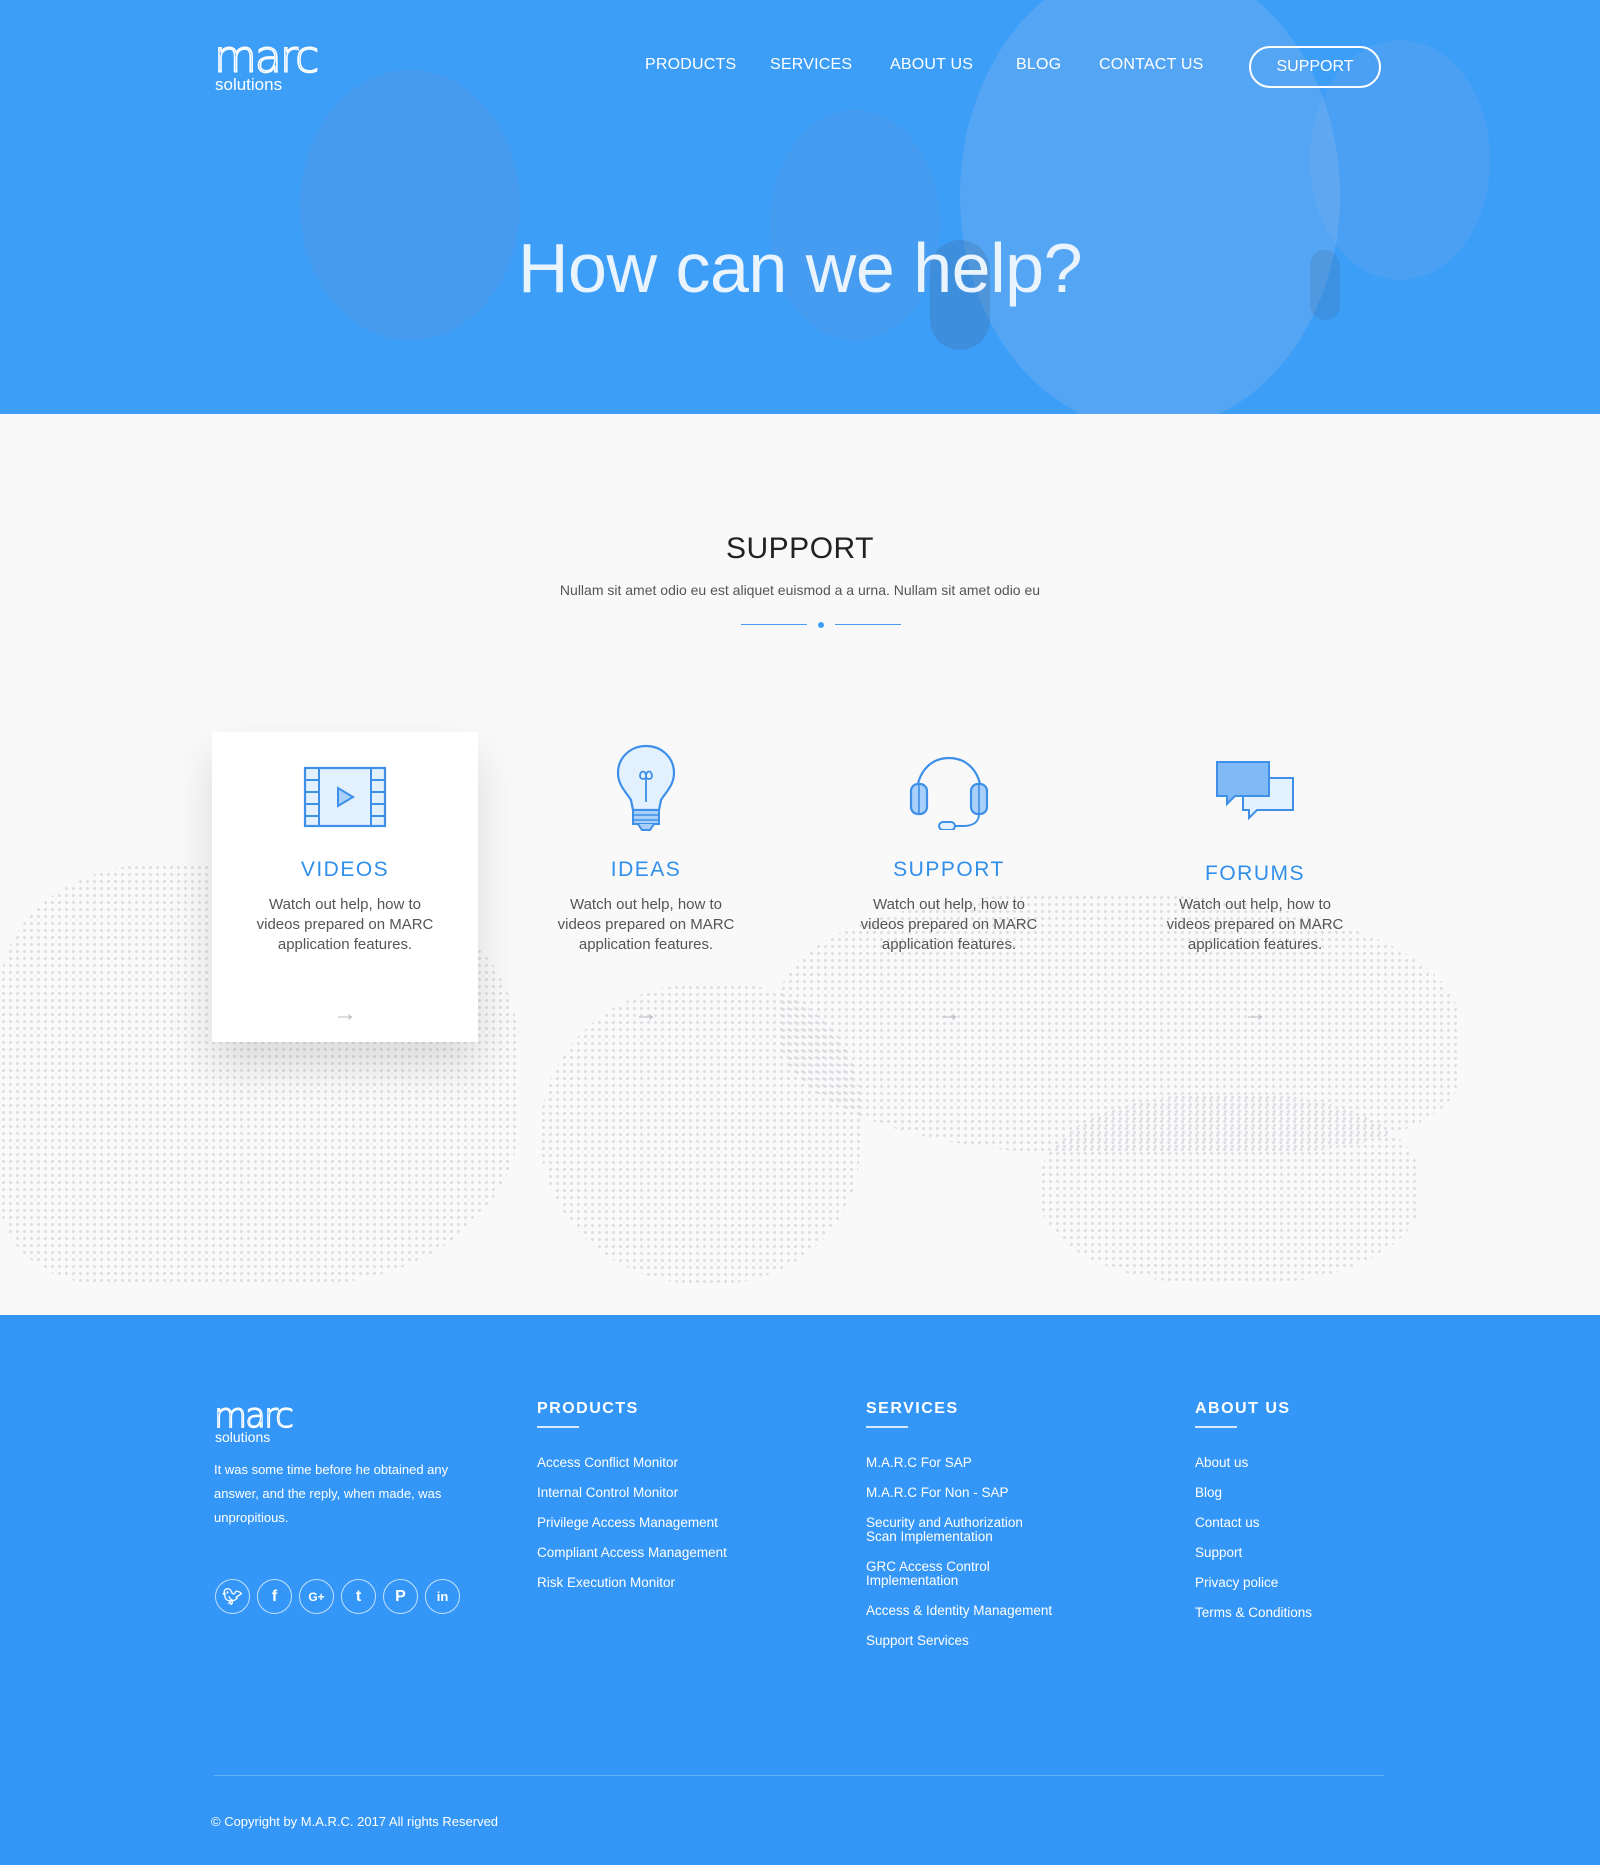 This screenshot has width=1600, height=1865. Describe the element at coordinates (931, 65) in the screenshot. I see `nav-about-us: ABOUT US` at that location.